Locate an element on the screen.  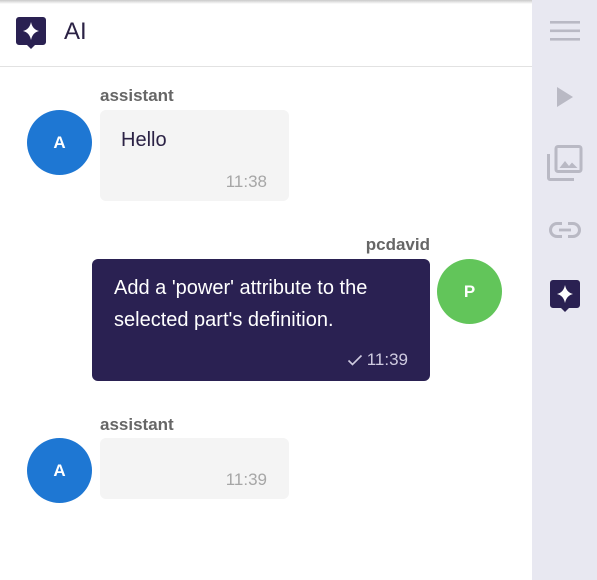
image-gallery-button is located at coordinates (565, 163).